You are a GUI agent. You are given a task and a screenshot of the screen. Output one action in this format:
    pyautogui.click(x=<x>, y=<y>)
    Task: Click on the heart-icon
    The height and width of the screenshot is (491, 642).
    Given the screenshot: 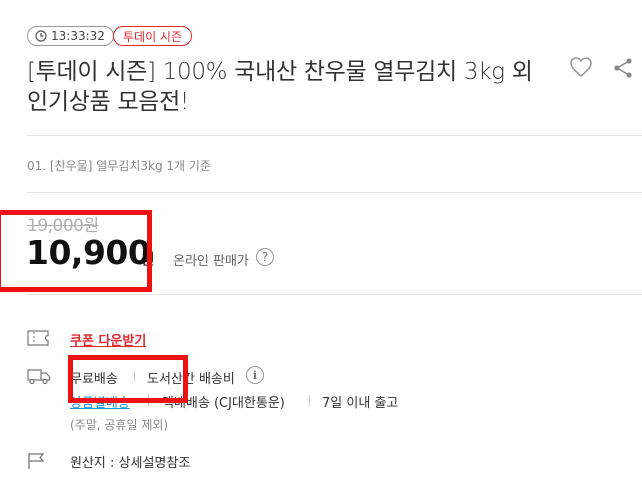 What is the action you would take?
    pyautogui.click(x=581, y=67)
    